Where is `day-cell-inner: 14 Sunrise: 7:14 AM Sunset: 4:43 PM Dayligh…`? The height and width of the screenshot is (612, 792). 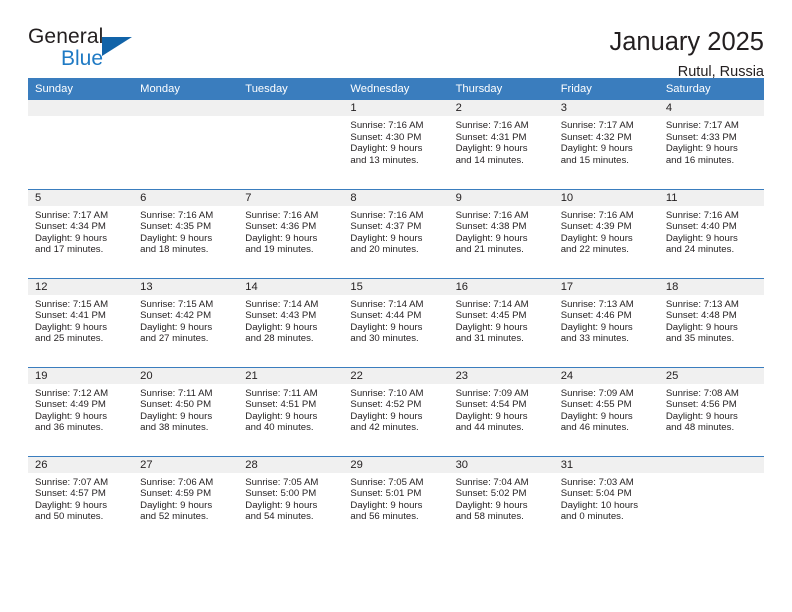 day-cell-inner: 14 Sunrise: 7:14 AM Sunset: 4:43 PM Dayligh… is located at coordinates (291, 322).